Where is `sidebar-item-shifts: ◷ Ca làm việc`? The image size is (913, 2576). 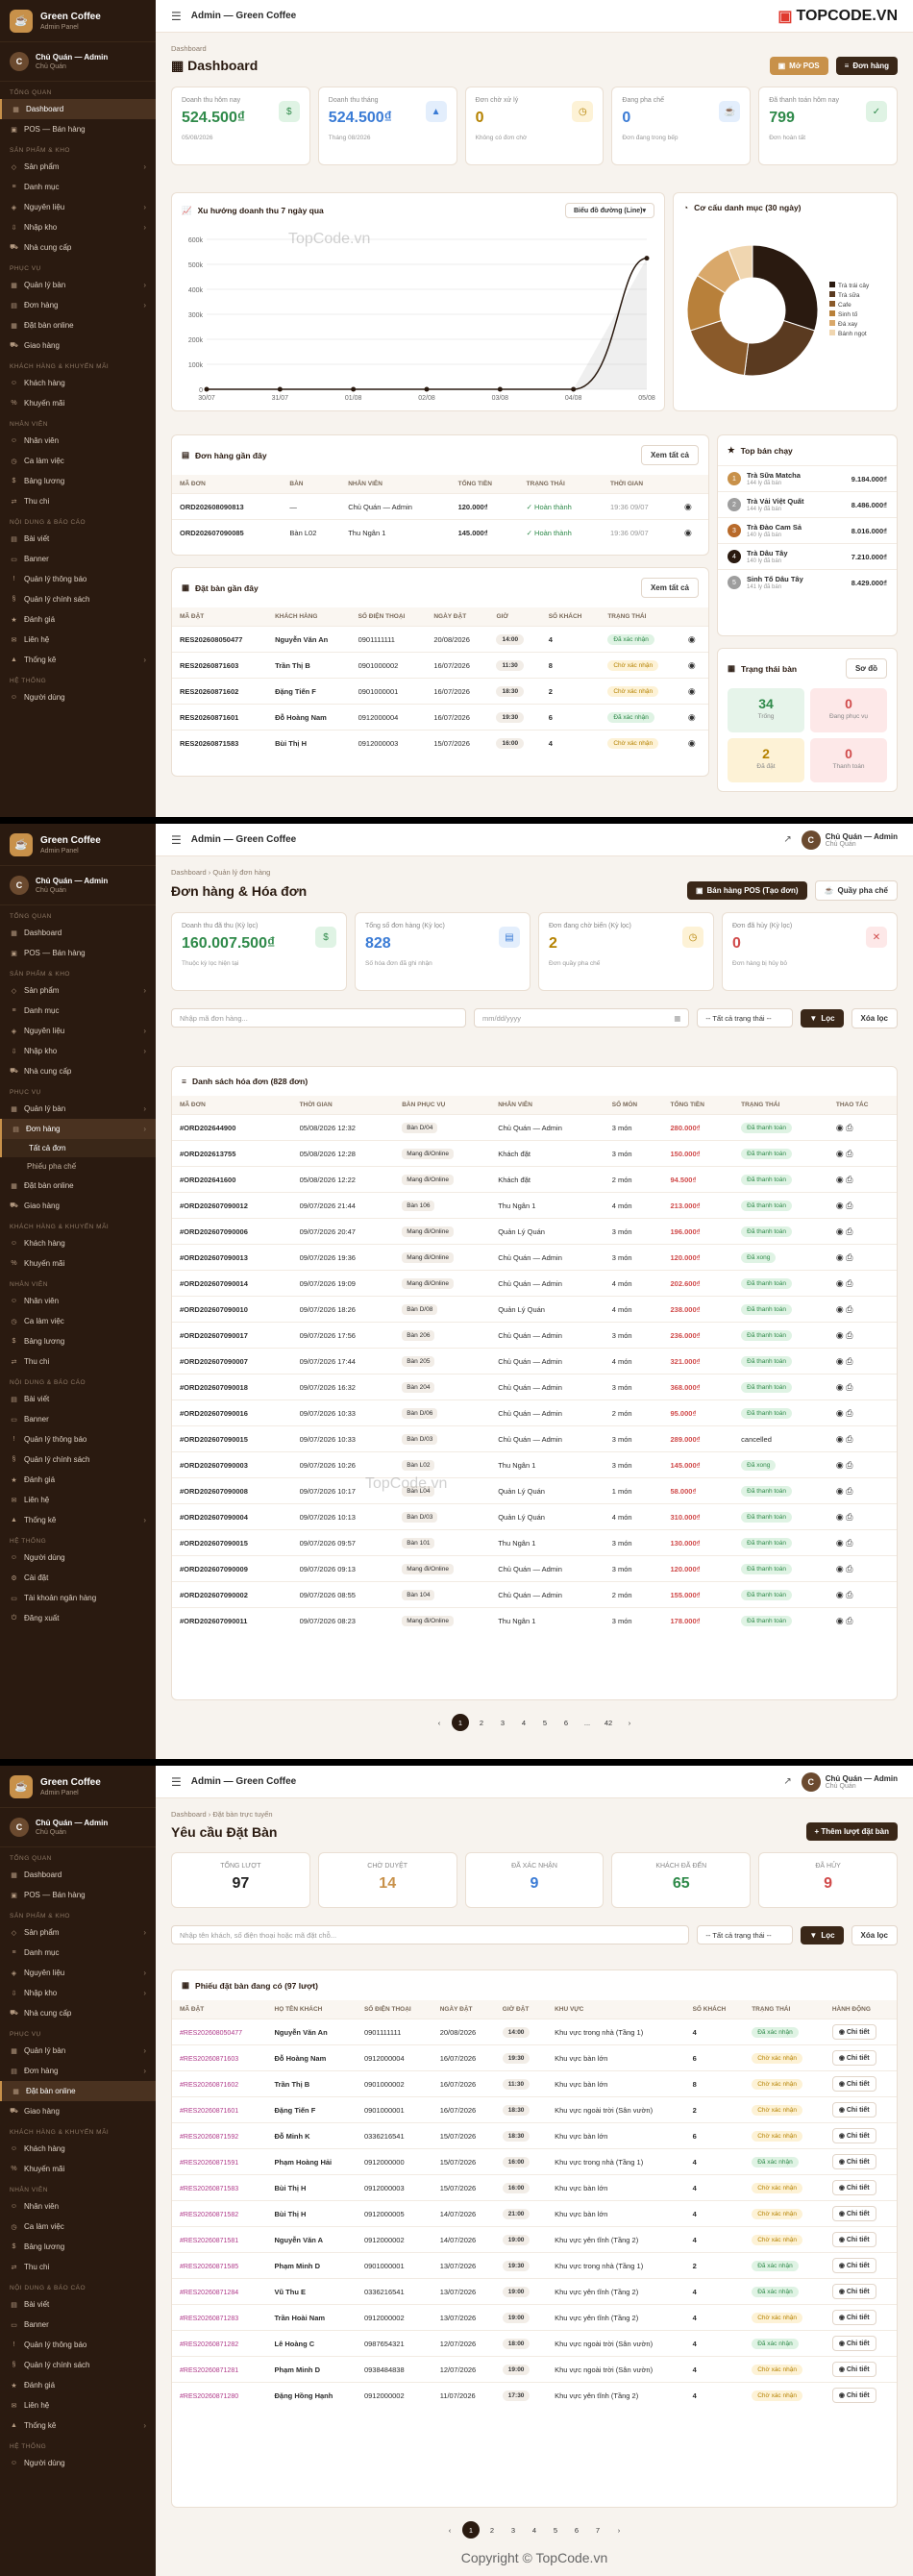
sidebar-item-shifts: ◷ Ca làm việc is located at coordinates (78, 461).